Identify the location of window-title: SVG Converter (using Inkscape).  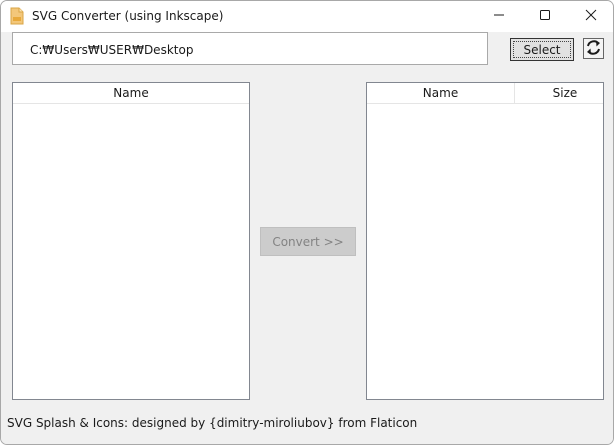
(128, 16).